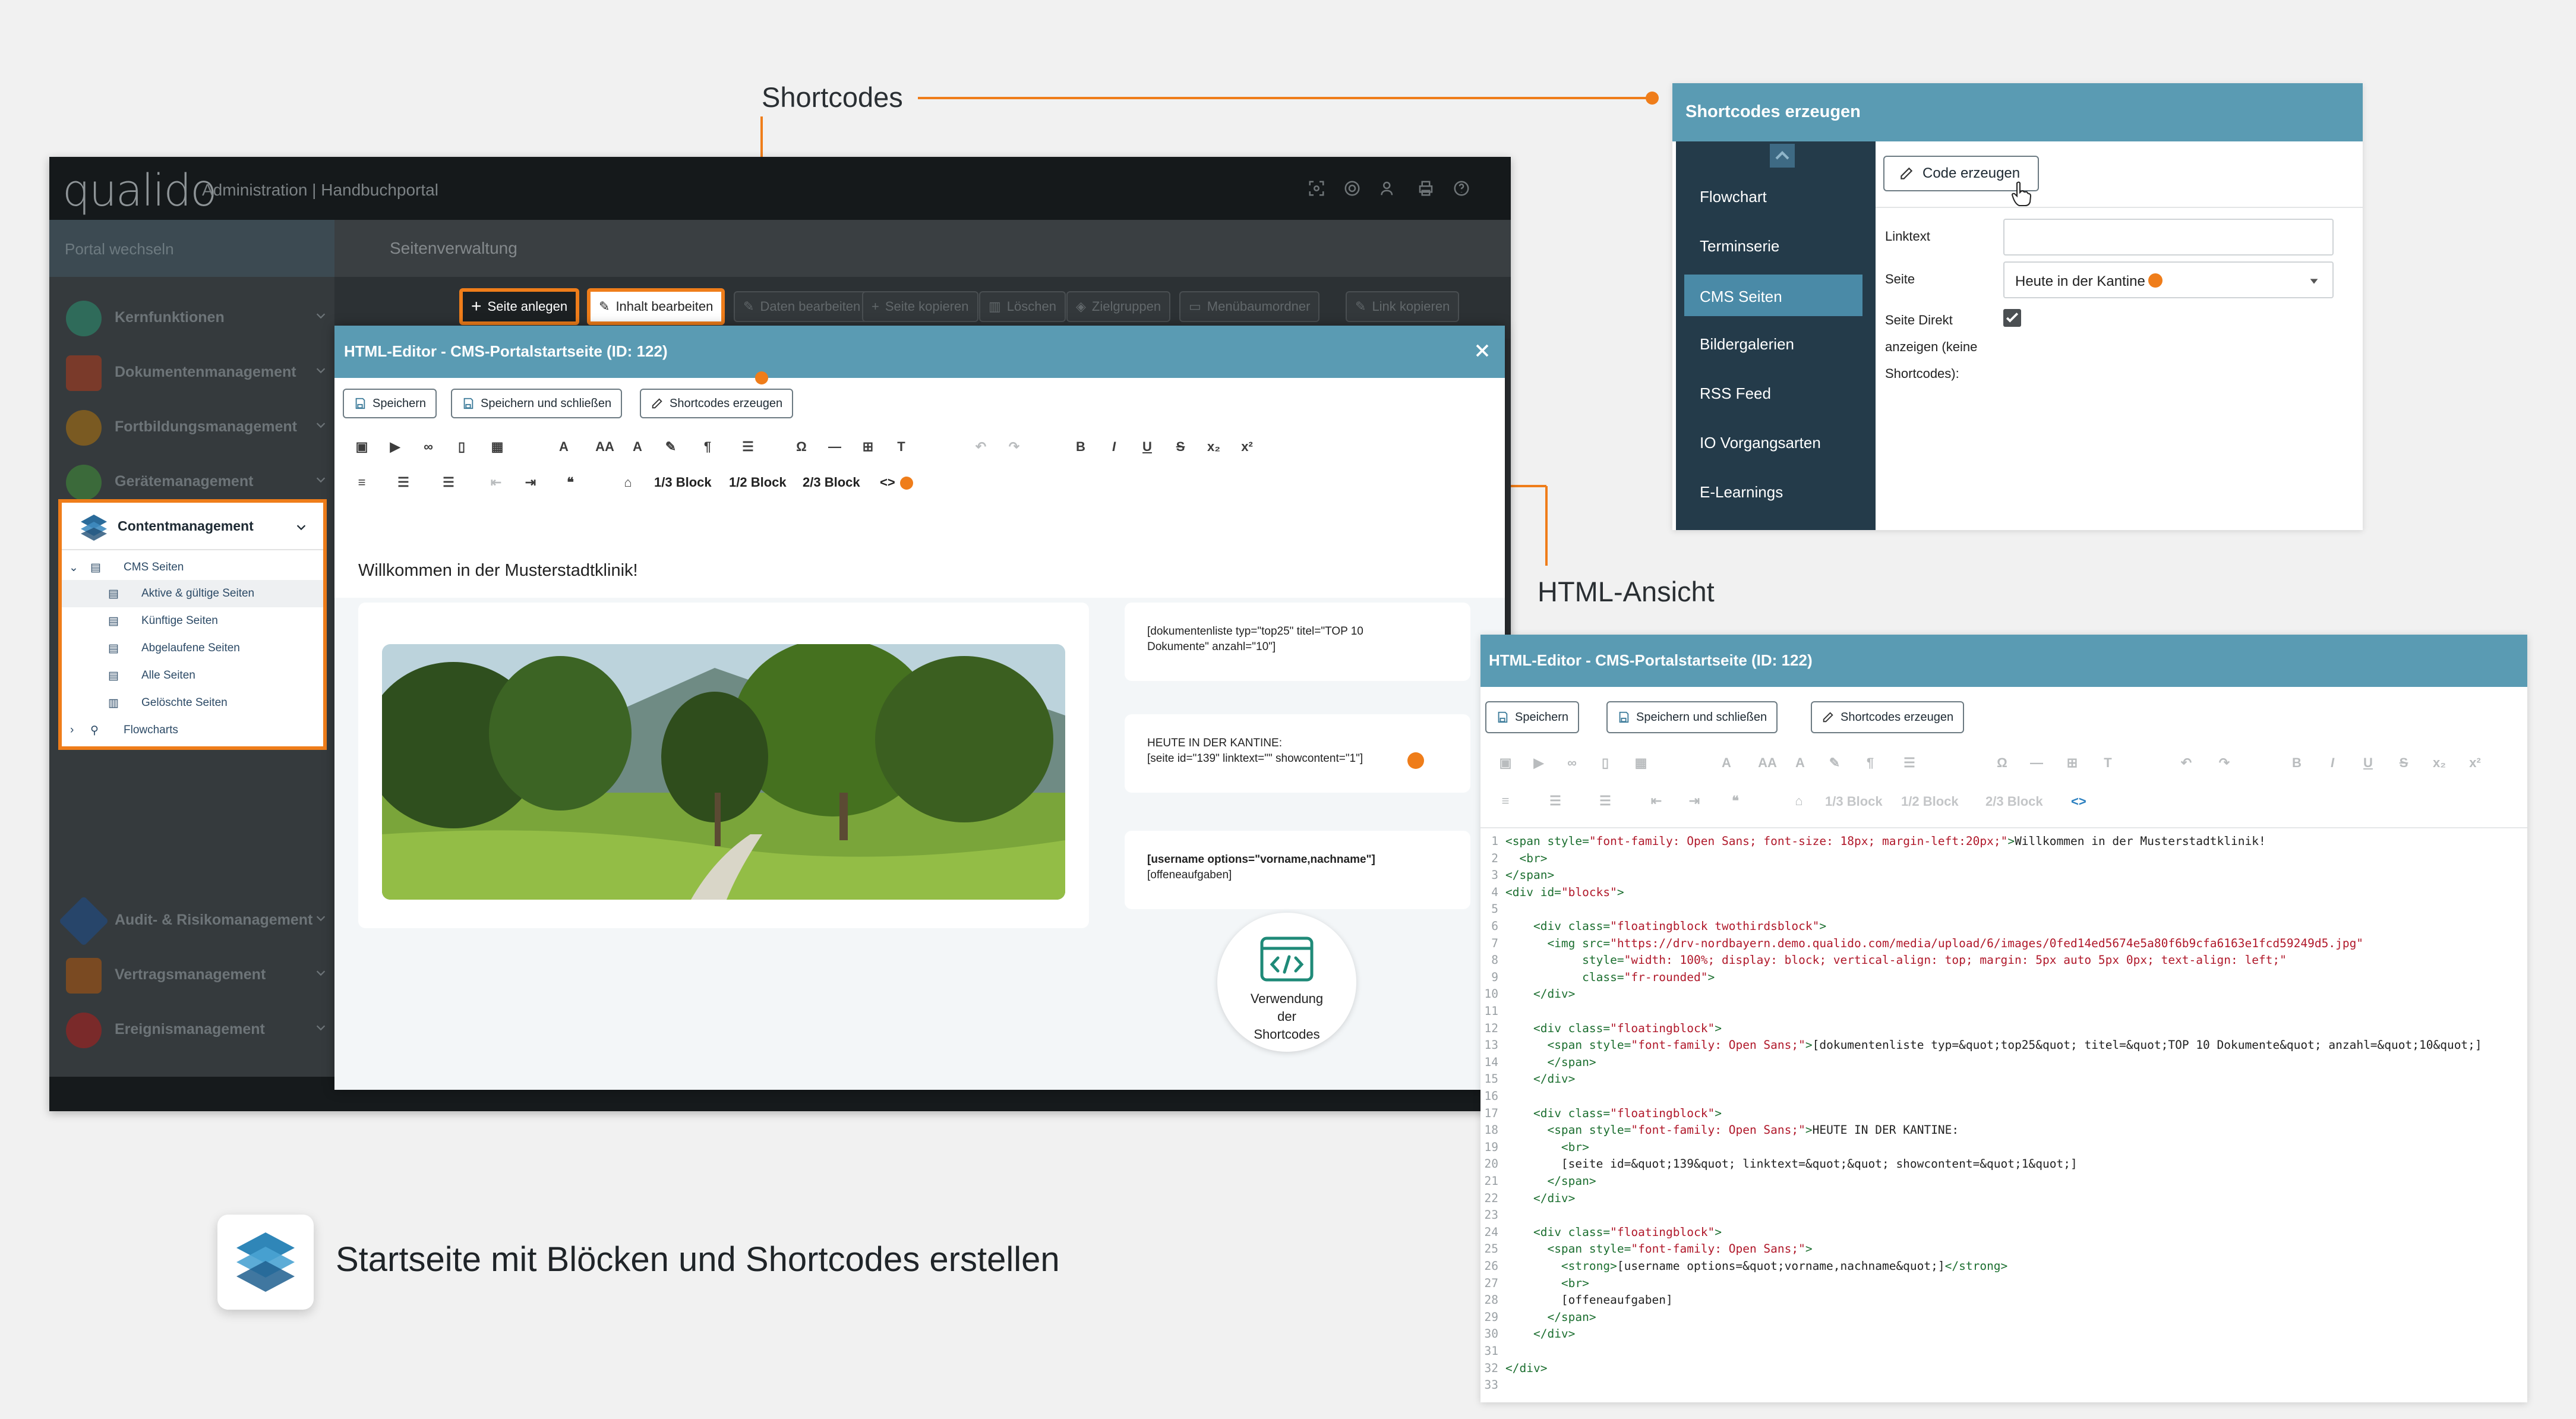 The height and width of the screenshot is (1419, 2576). What do you see at coordinates (563, 446) in the screenshot?
I see `font-family-icon: A` at bounding box center [563, 446].